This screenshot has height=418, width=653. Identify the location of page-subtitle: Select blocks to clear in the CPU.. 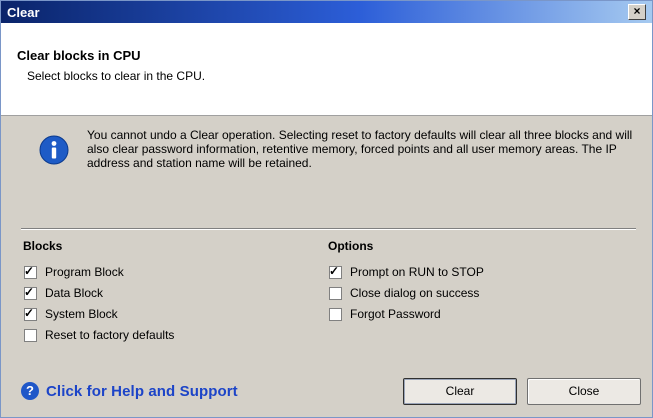
(116, 76).